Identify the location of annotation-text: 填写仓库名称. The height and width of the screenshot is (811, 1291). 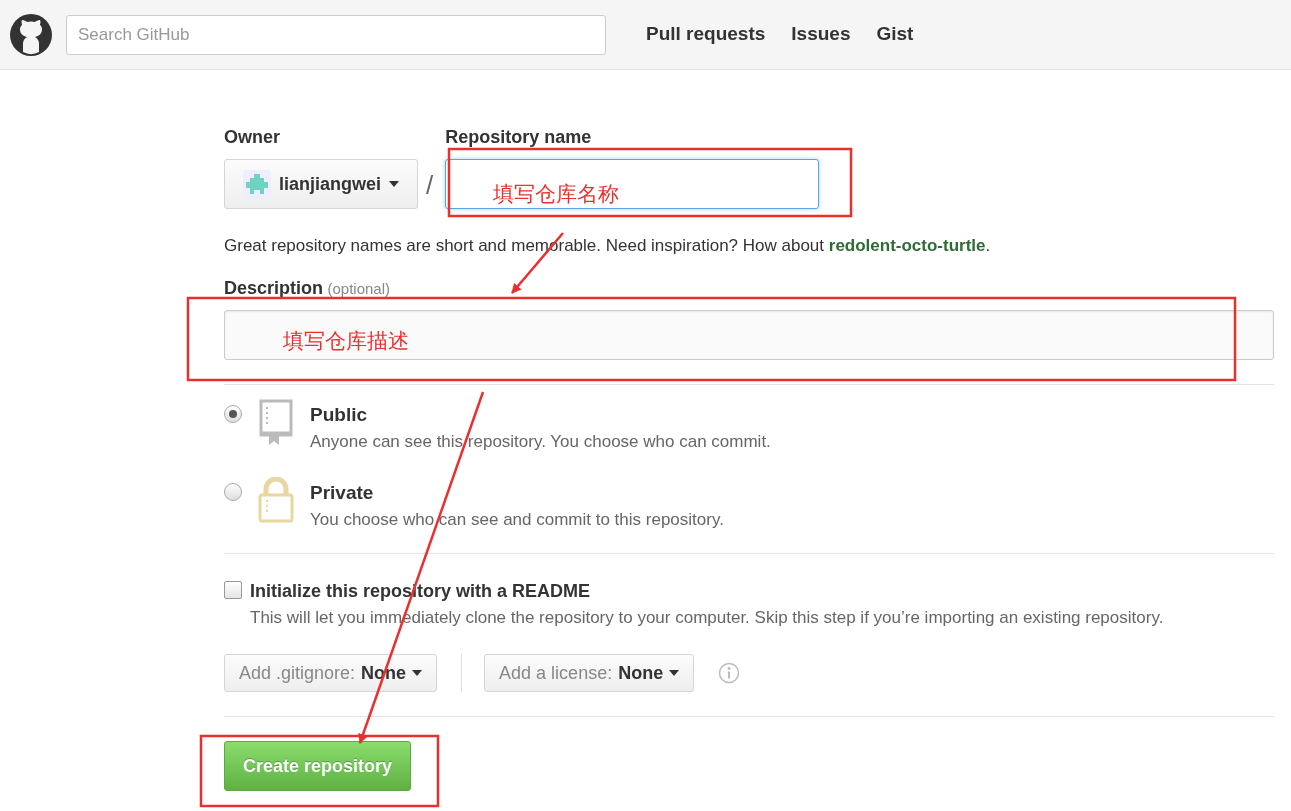
(556, 194).